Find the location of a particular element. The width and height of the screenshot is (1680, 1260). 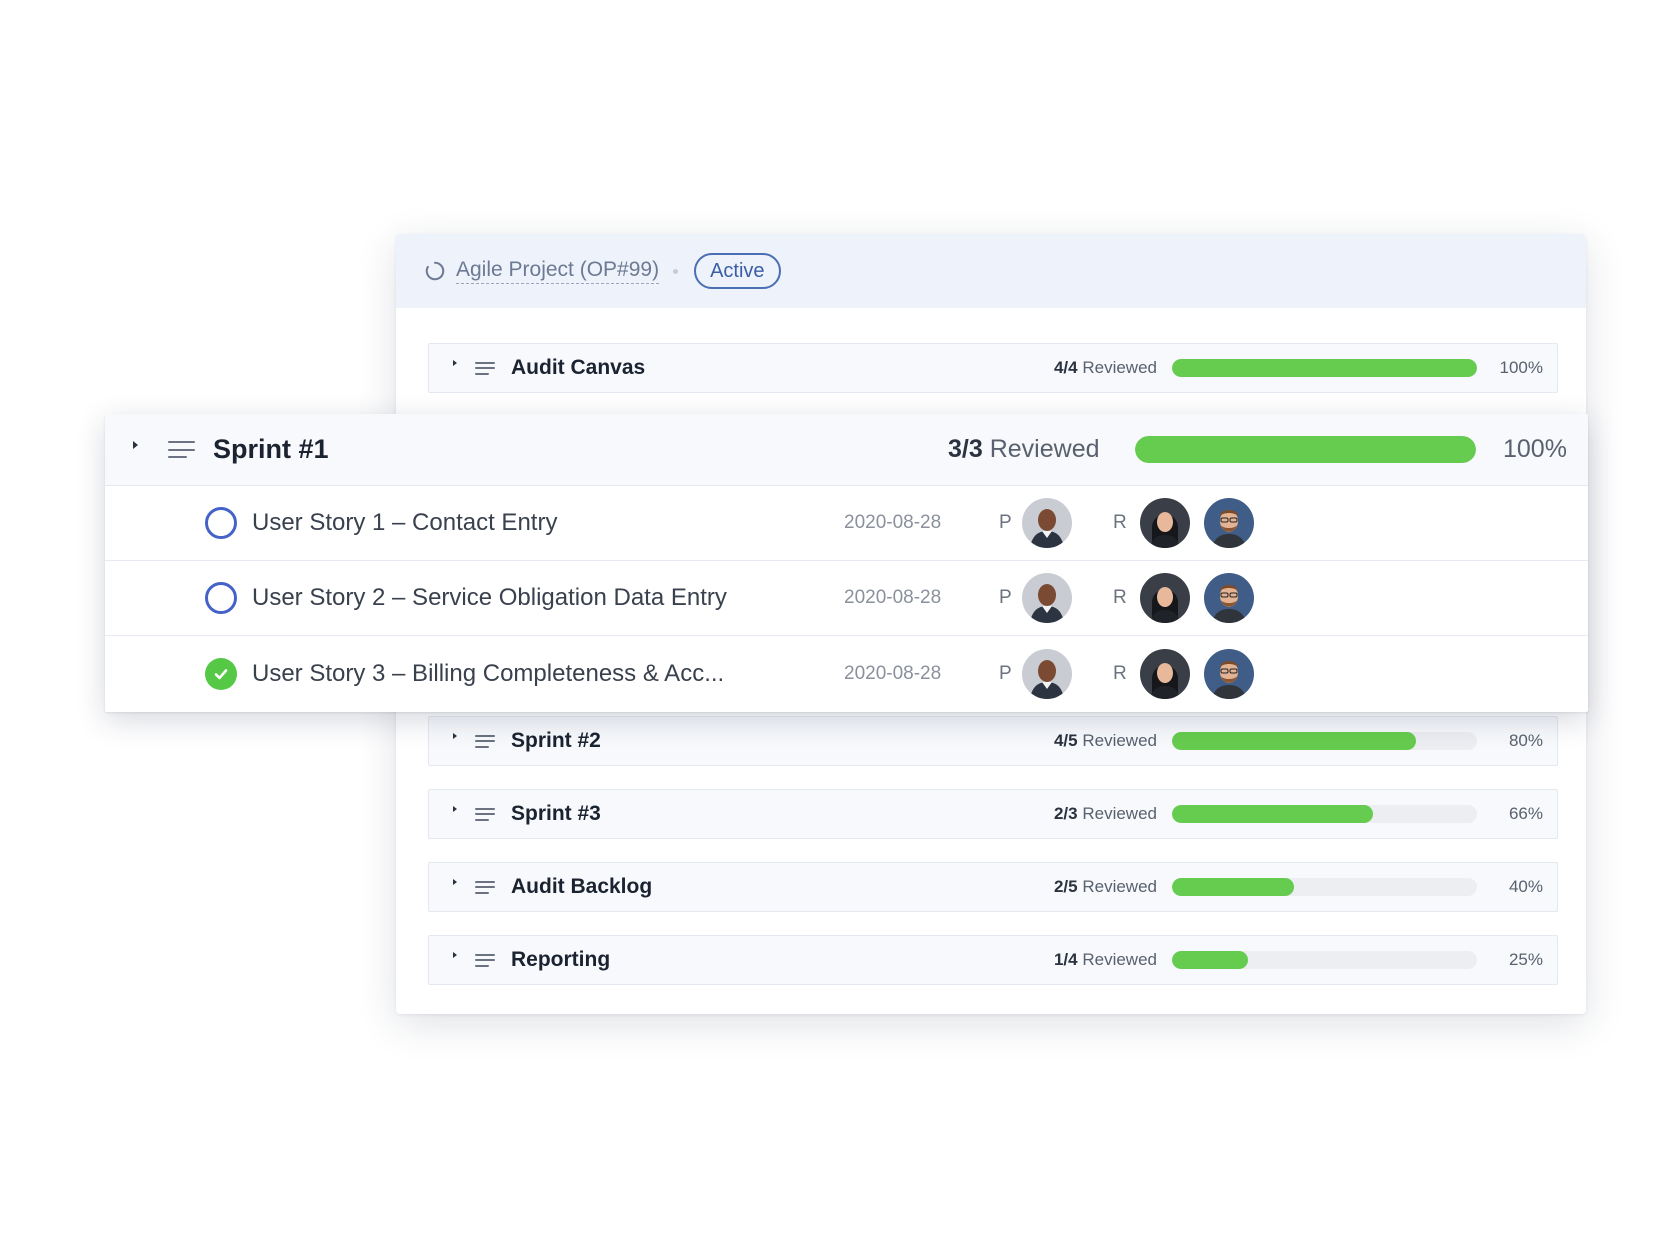

group-row-sprint-3: Sprint #3 2/3 Reviewed 66% is located at coordinates (993, 814).